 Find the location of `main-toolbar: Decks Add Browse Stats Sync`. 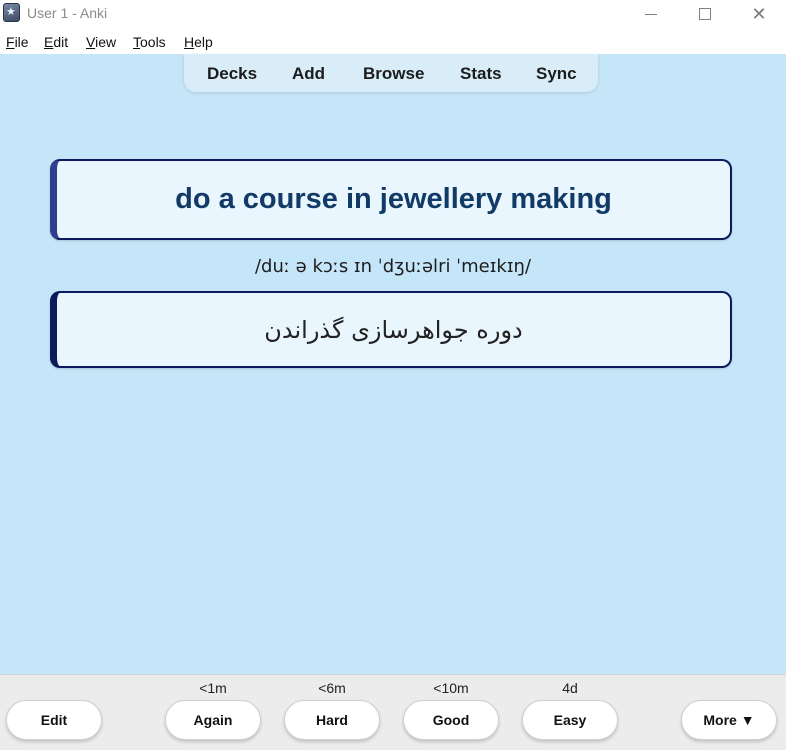

main-toolbar: Decks Add Browse Stats Sync is located at coordinates (391, 73).